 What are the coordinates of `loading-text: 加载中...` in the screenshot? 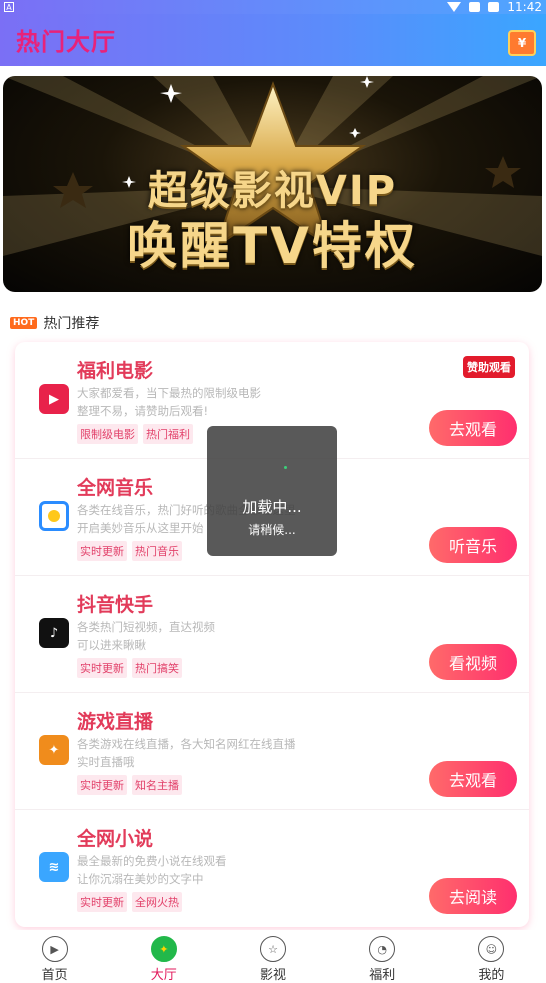 It's located at (272, 507).